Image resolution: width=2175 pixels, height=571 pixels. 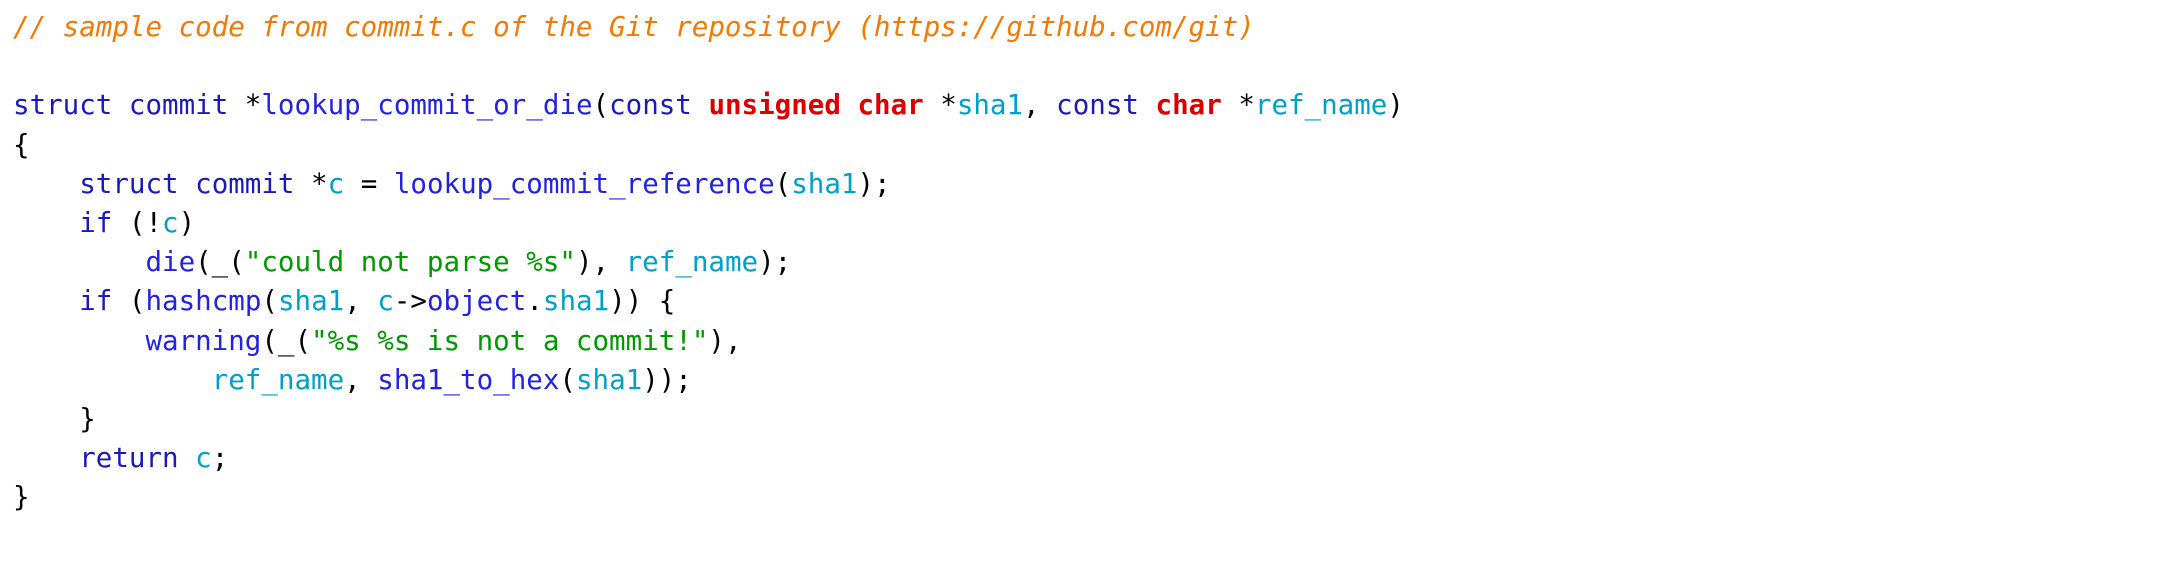 I want to click on code-token-punctuation: )) {, so click(x=642, y=301).